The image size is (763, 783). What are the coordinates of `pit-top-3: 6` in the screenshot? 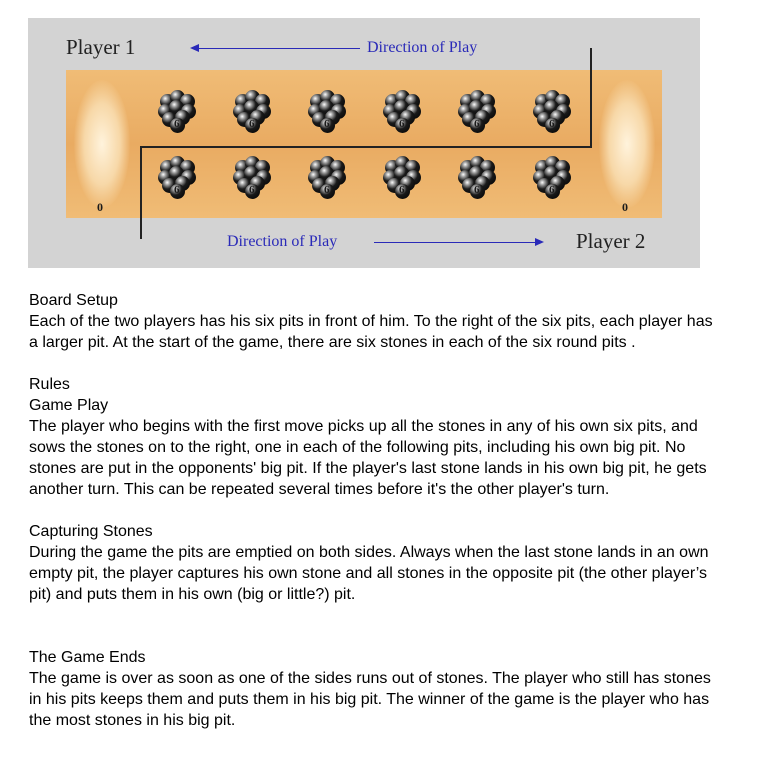 It's located at (328, 111).